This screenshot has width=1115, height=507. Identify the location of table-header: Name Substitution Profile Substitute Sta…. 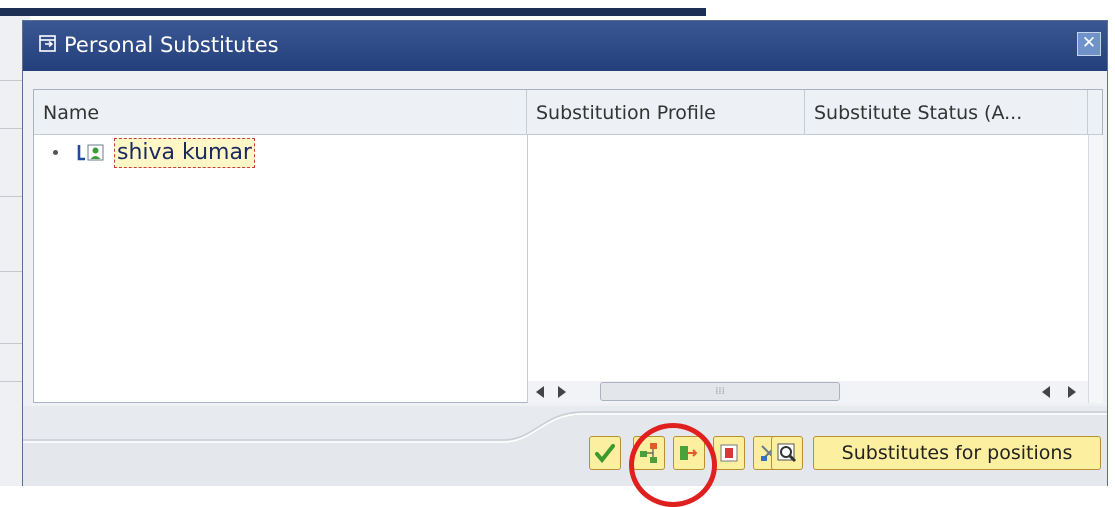
(568, 112).